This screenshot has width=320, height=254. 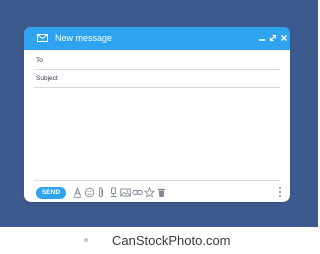 What do you see at coordinates (166, 61) in the screenshot?
I see `to-input` at bounding box center [166, 61].